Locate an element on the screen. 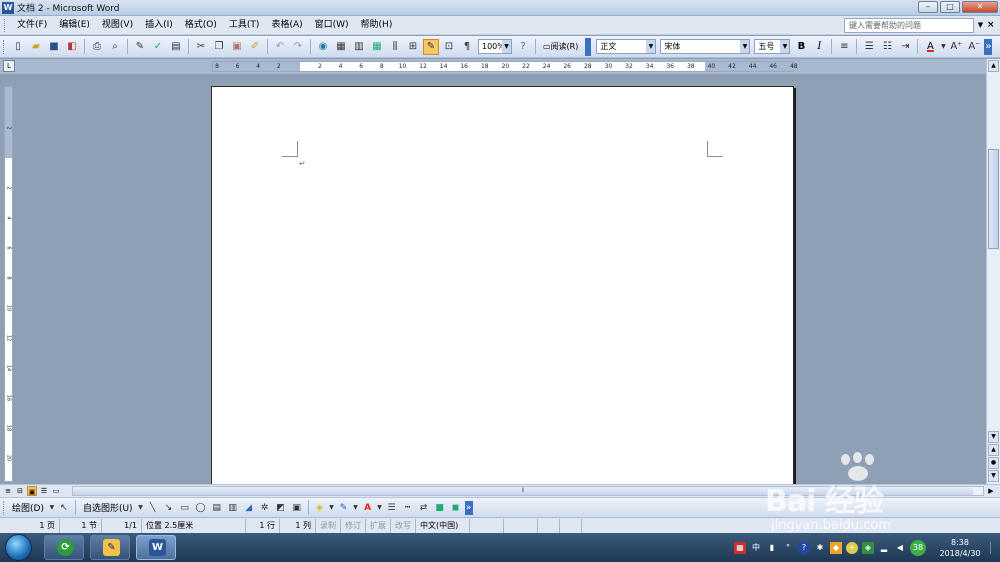 The height and width of the screenshot is (562, 1000). ime-toolbar-icon: ▦ is located at coordinates (740, 547).